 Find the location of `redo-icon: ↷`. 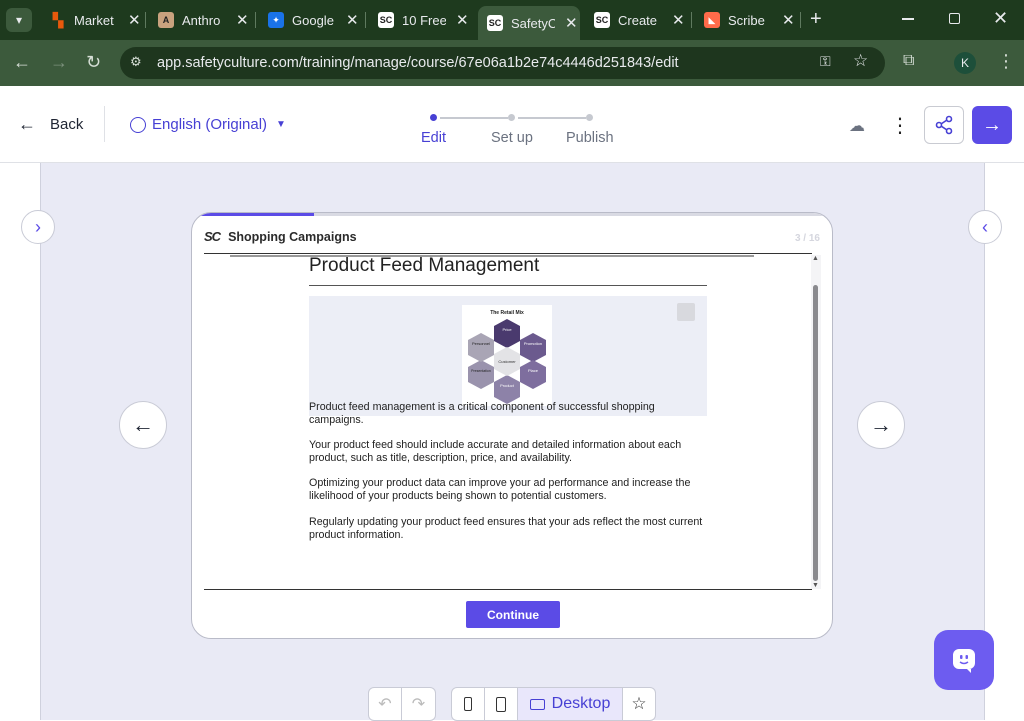

redo-icon: ↷ is located at coordinates (418, 704).